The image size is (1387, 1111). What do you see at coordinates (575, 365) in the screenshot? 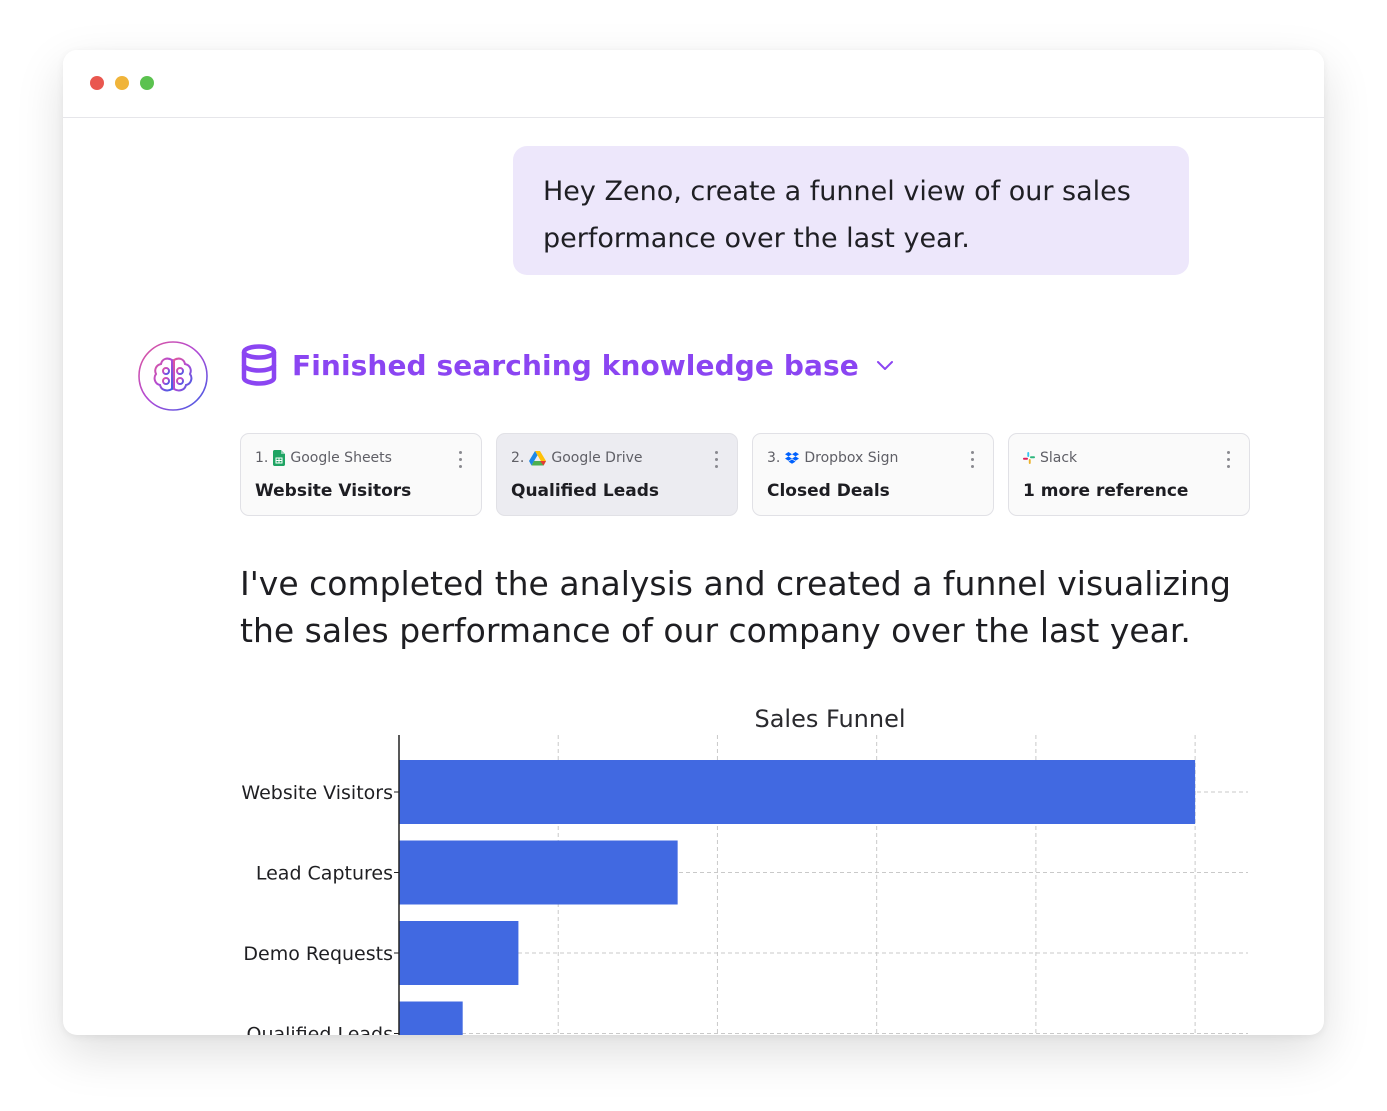
I see `search-status-label: Finished searching knowledge base` at bounding box center [575, 365].